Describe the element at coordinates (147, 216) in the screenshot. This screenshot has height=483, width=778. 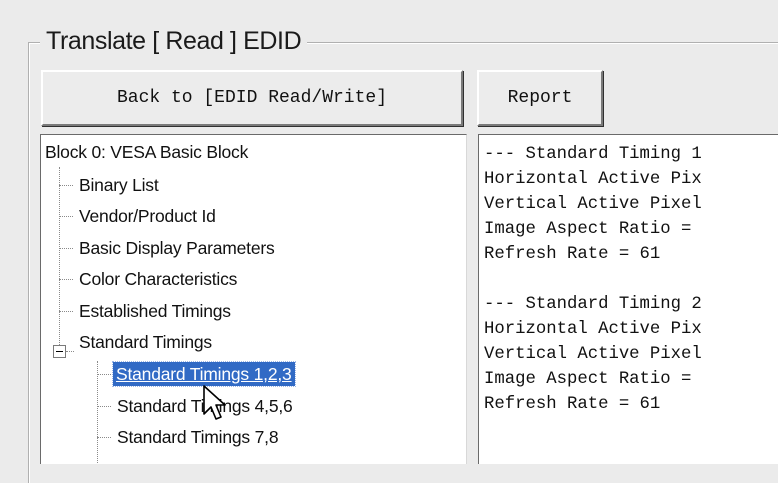
I see `tree-item-vendor-product-id: Vendor/Product Id` at that location.